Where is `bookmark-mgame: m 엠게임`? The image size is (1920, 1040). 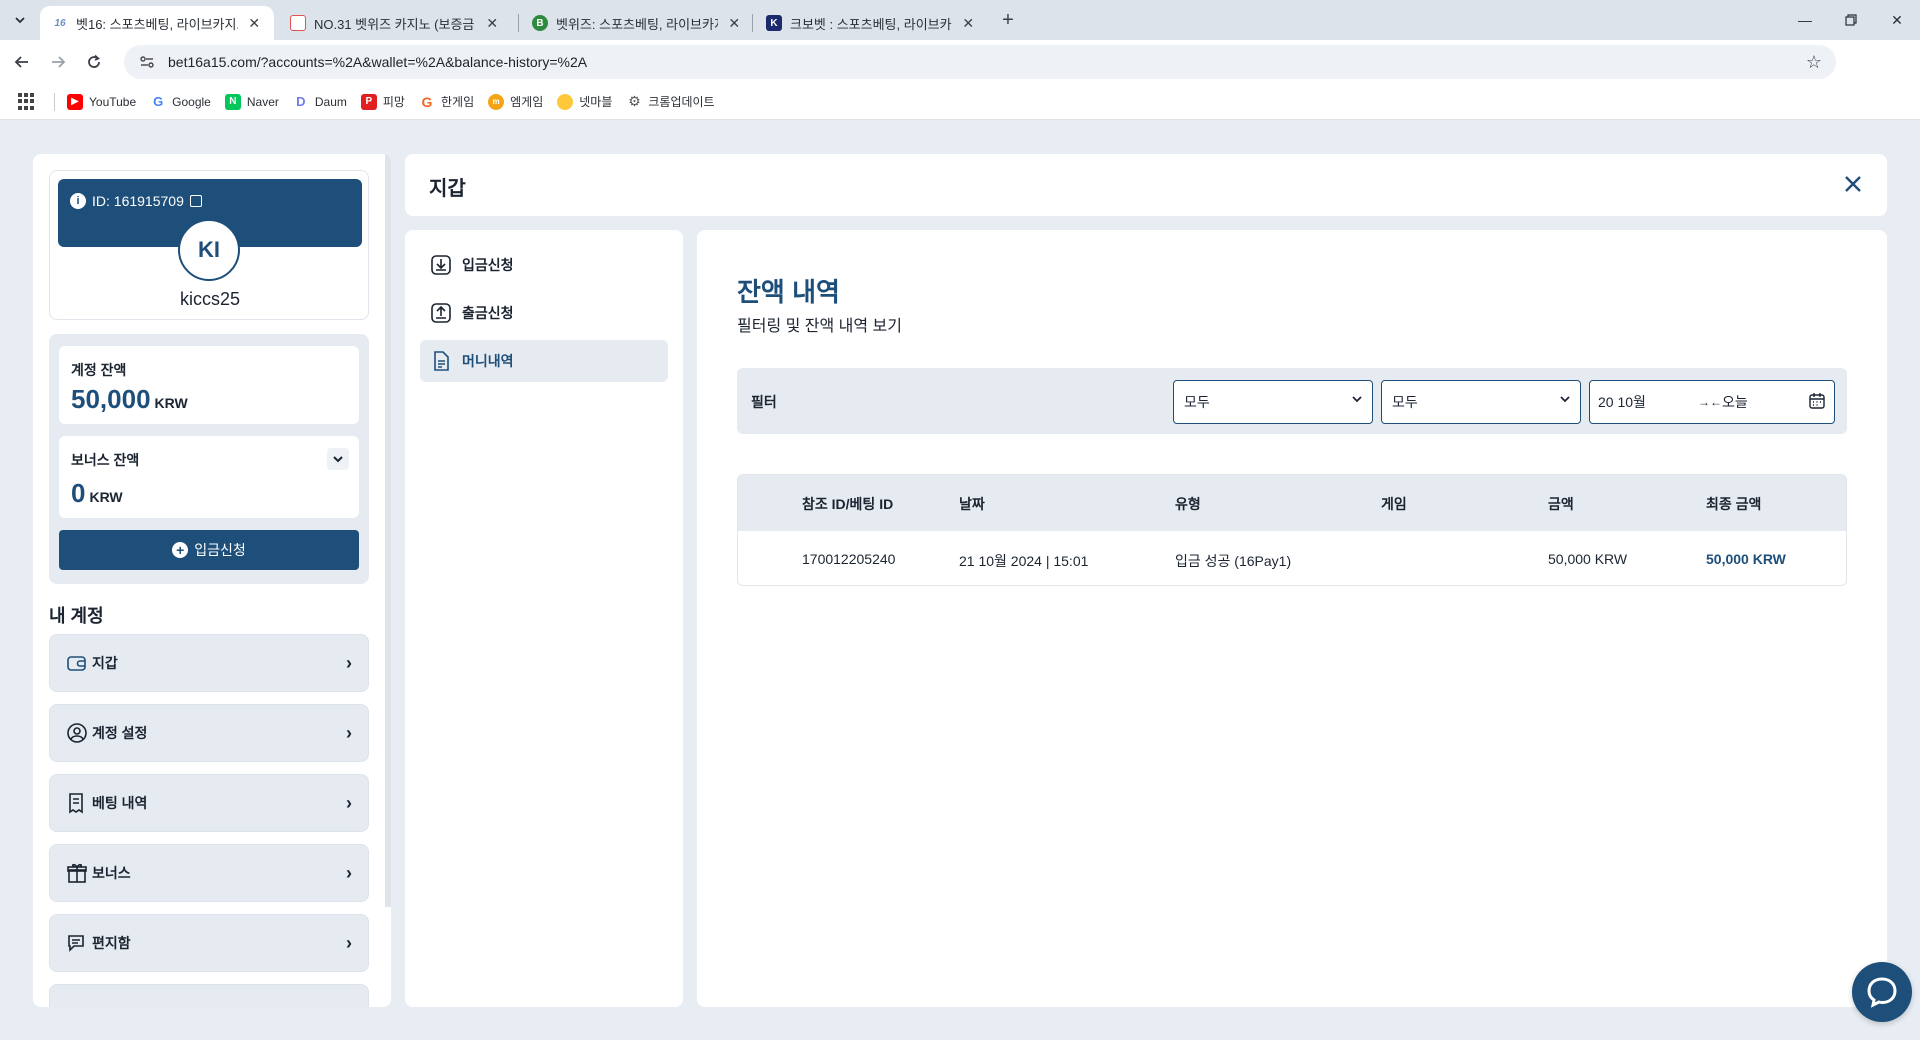
bookmark-mgame: m 엠게임 is located at coordinates (515, 101).